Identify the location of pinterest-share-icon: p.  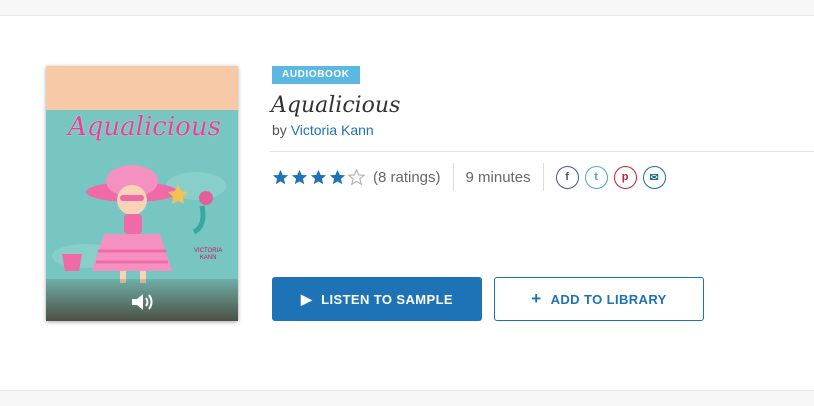
(625, 177).